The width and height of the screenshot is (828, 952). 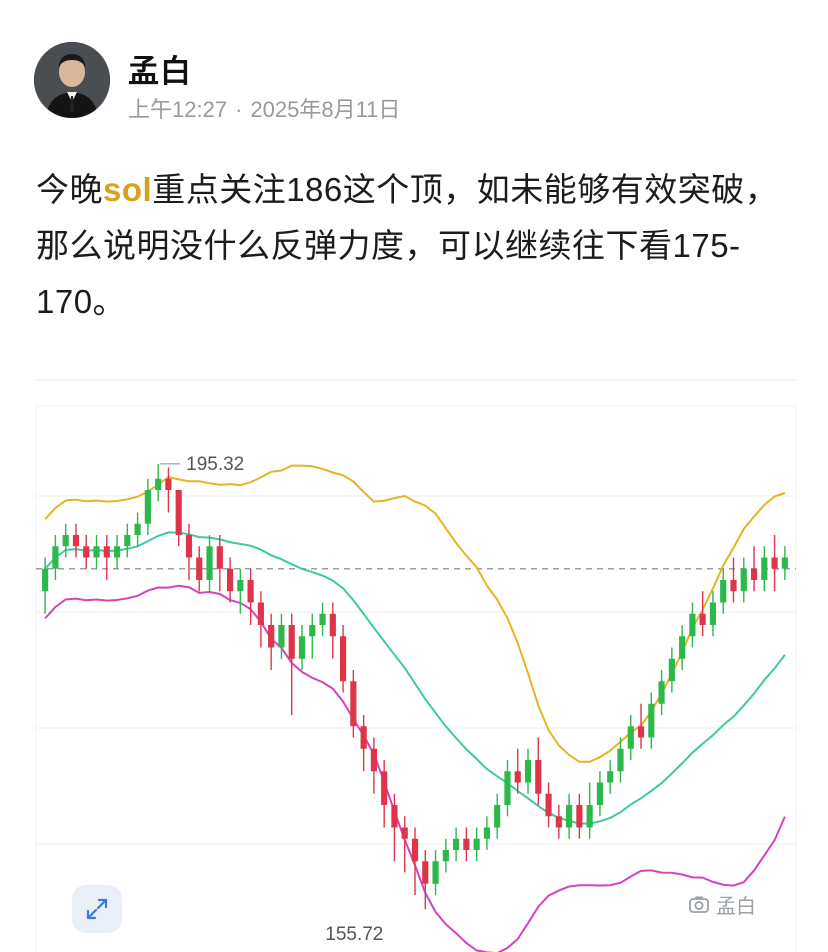 I want to click on watermark: 孟白, so click(x=722, y=904).